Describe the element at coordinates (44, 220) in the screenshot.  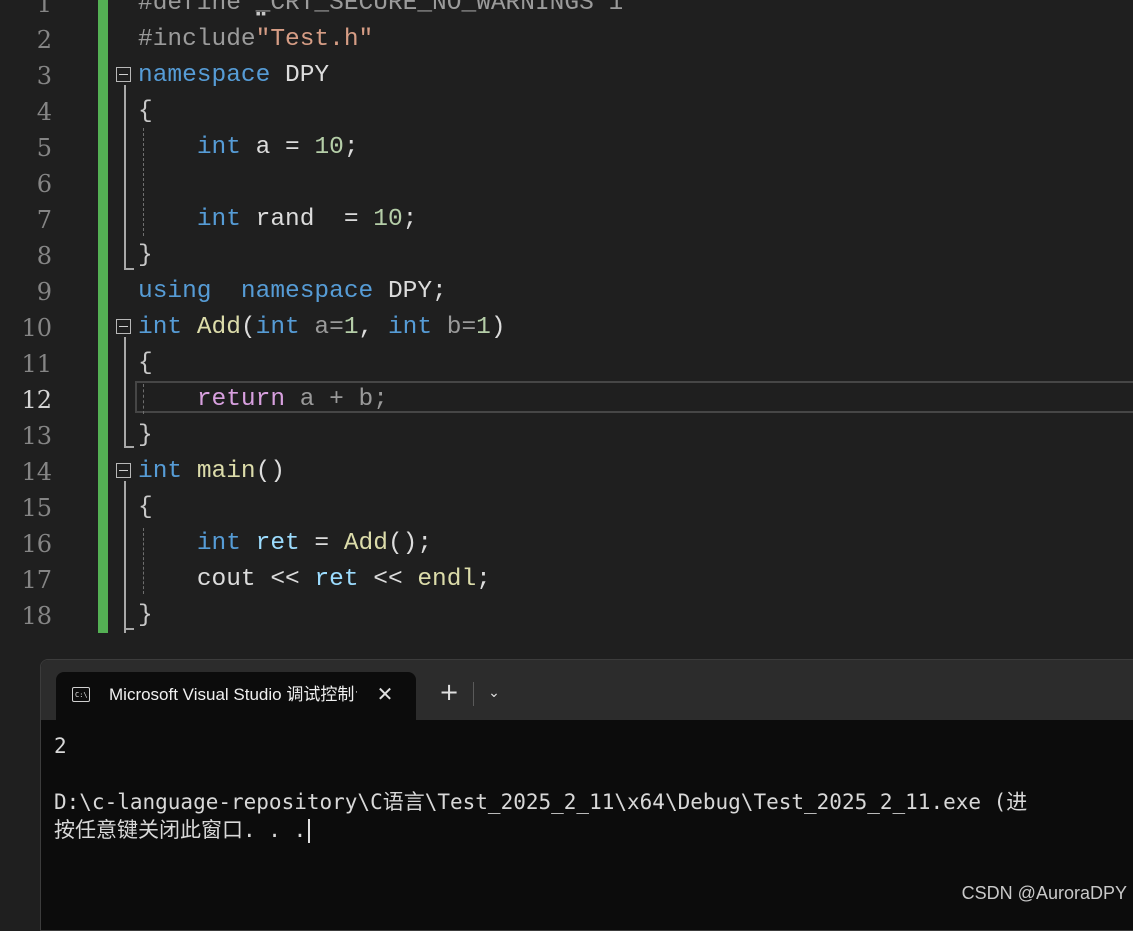
I see `line-number: 7` at that location.